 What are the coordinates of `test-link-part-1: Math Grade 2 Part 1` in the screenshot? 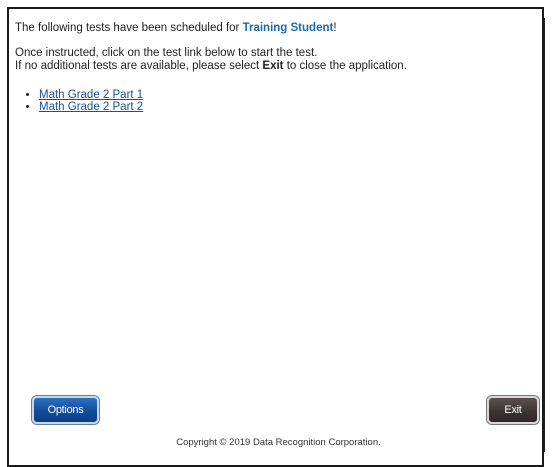 It's located at (91, 95).